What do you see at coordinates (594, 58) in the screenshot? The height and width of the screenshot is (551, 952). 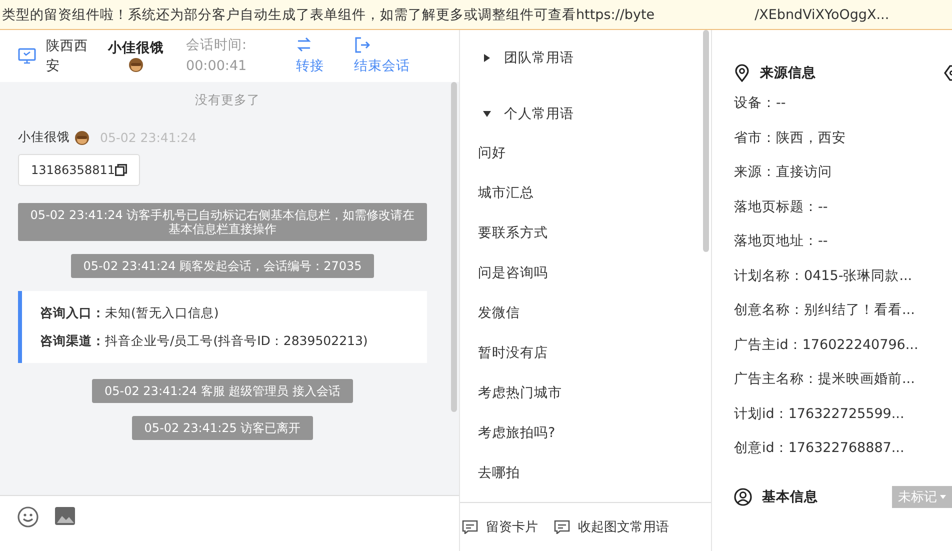 I see `phrase-group-toggle: 团队常用语` at bounding box center [594, 58].